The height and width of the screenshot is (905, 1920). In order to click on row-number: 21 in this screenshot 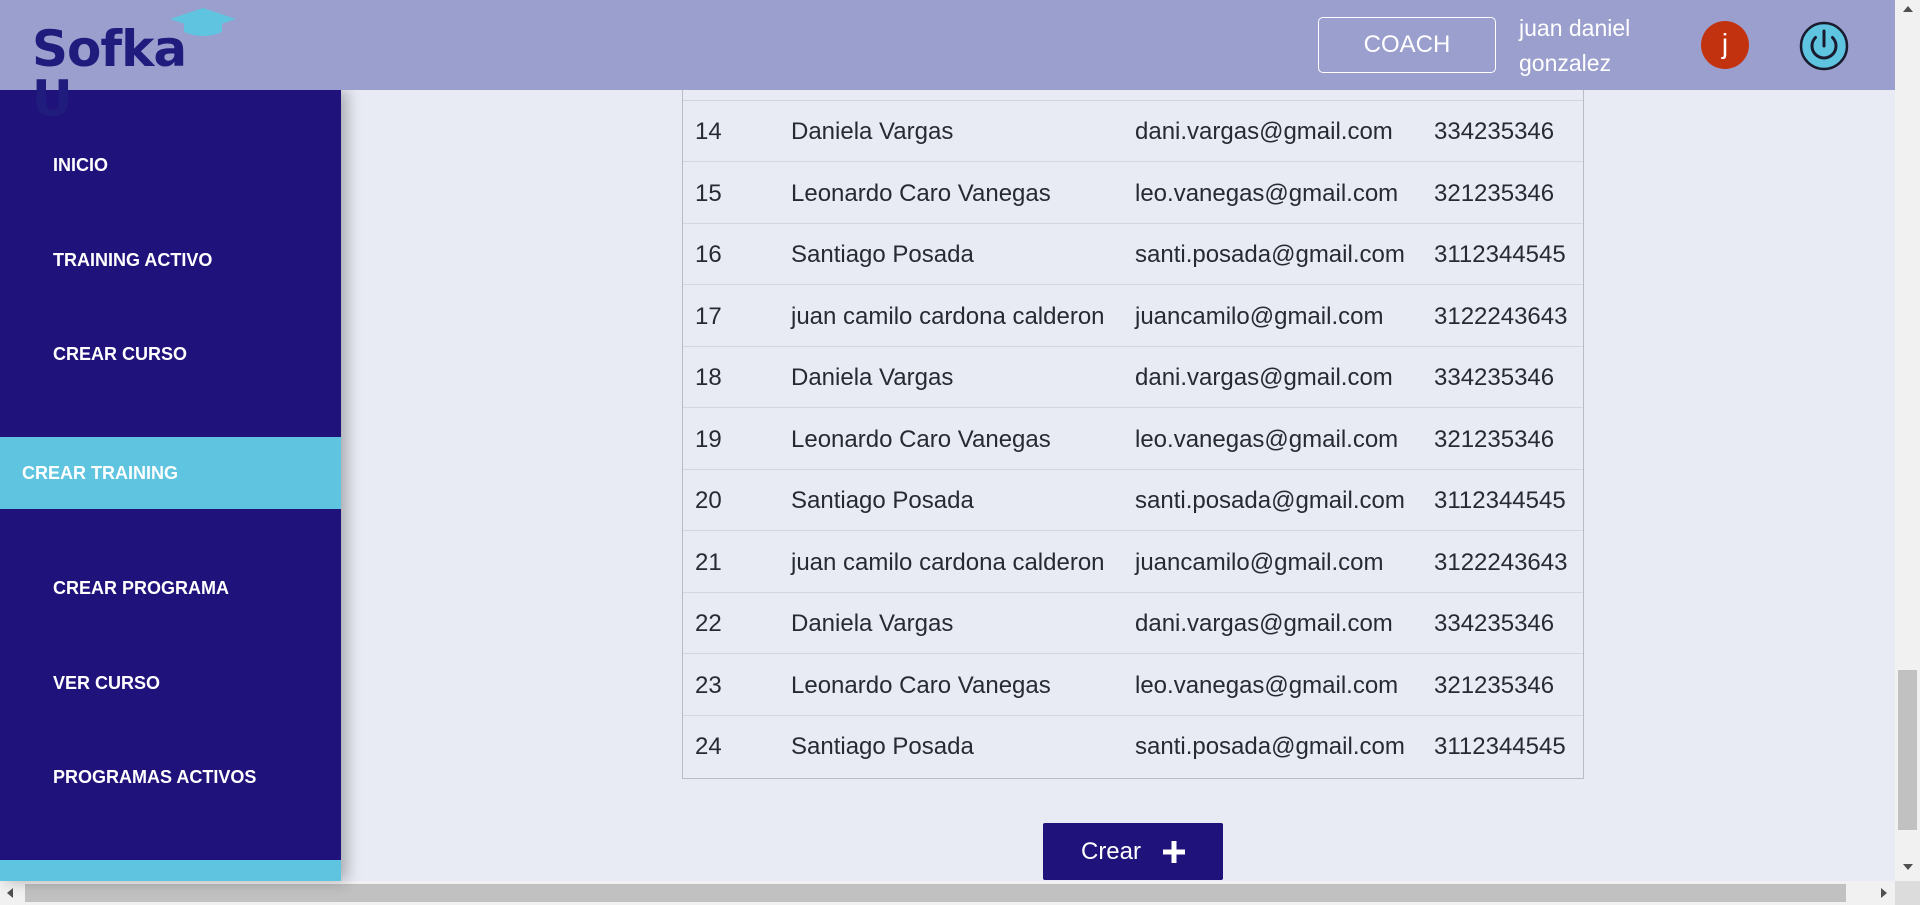, I will do `click(708, 562)`.